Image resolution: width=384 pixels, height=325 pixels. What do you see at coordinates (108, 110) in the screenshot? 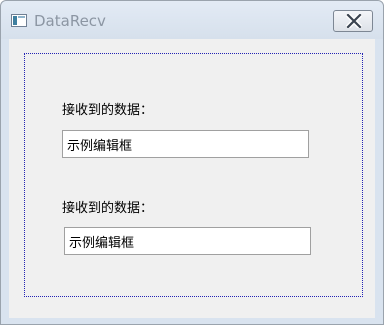
I see `received-data-label-1: 接收到的数据：` at bounding box center [108, 110].